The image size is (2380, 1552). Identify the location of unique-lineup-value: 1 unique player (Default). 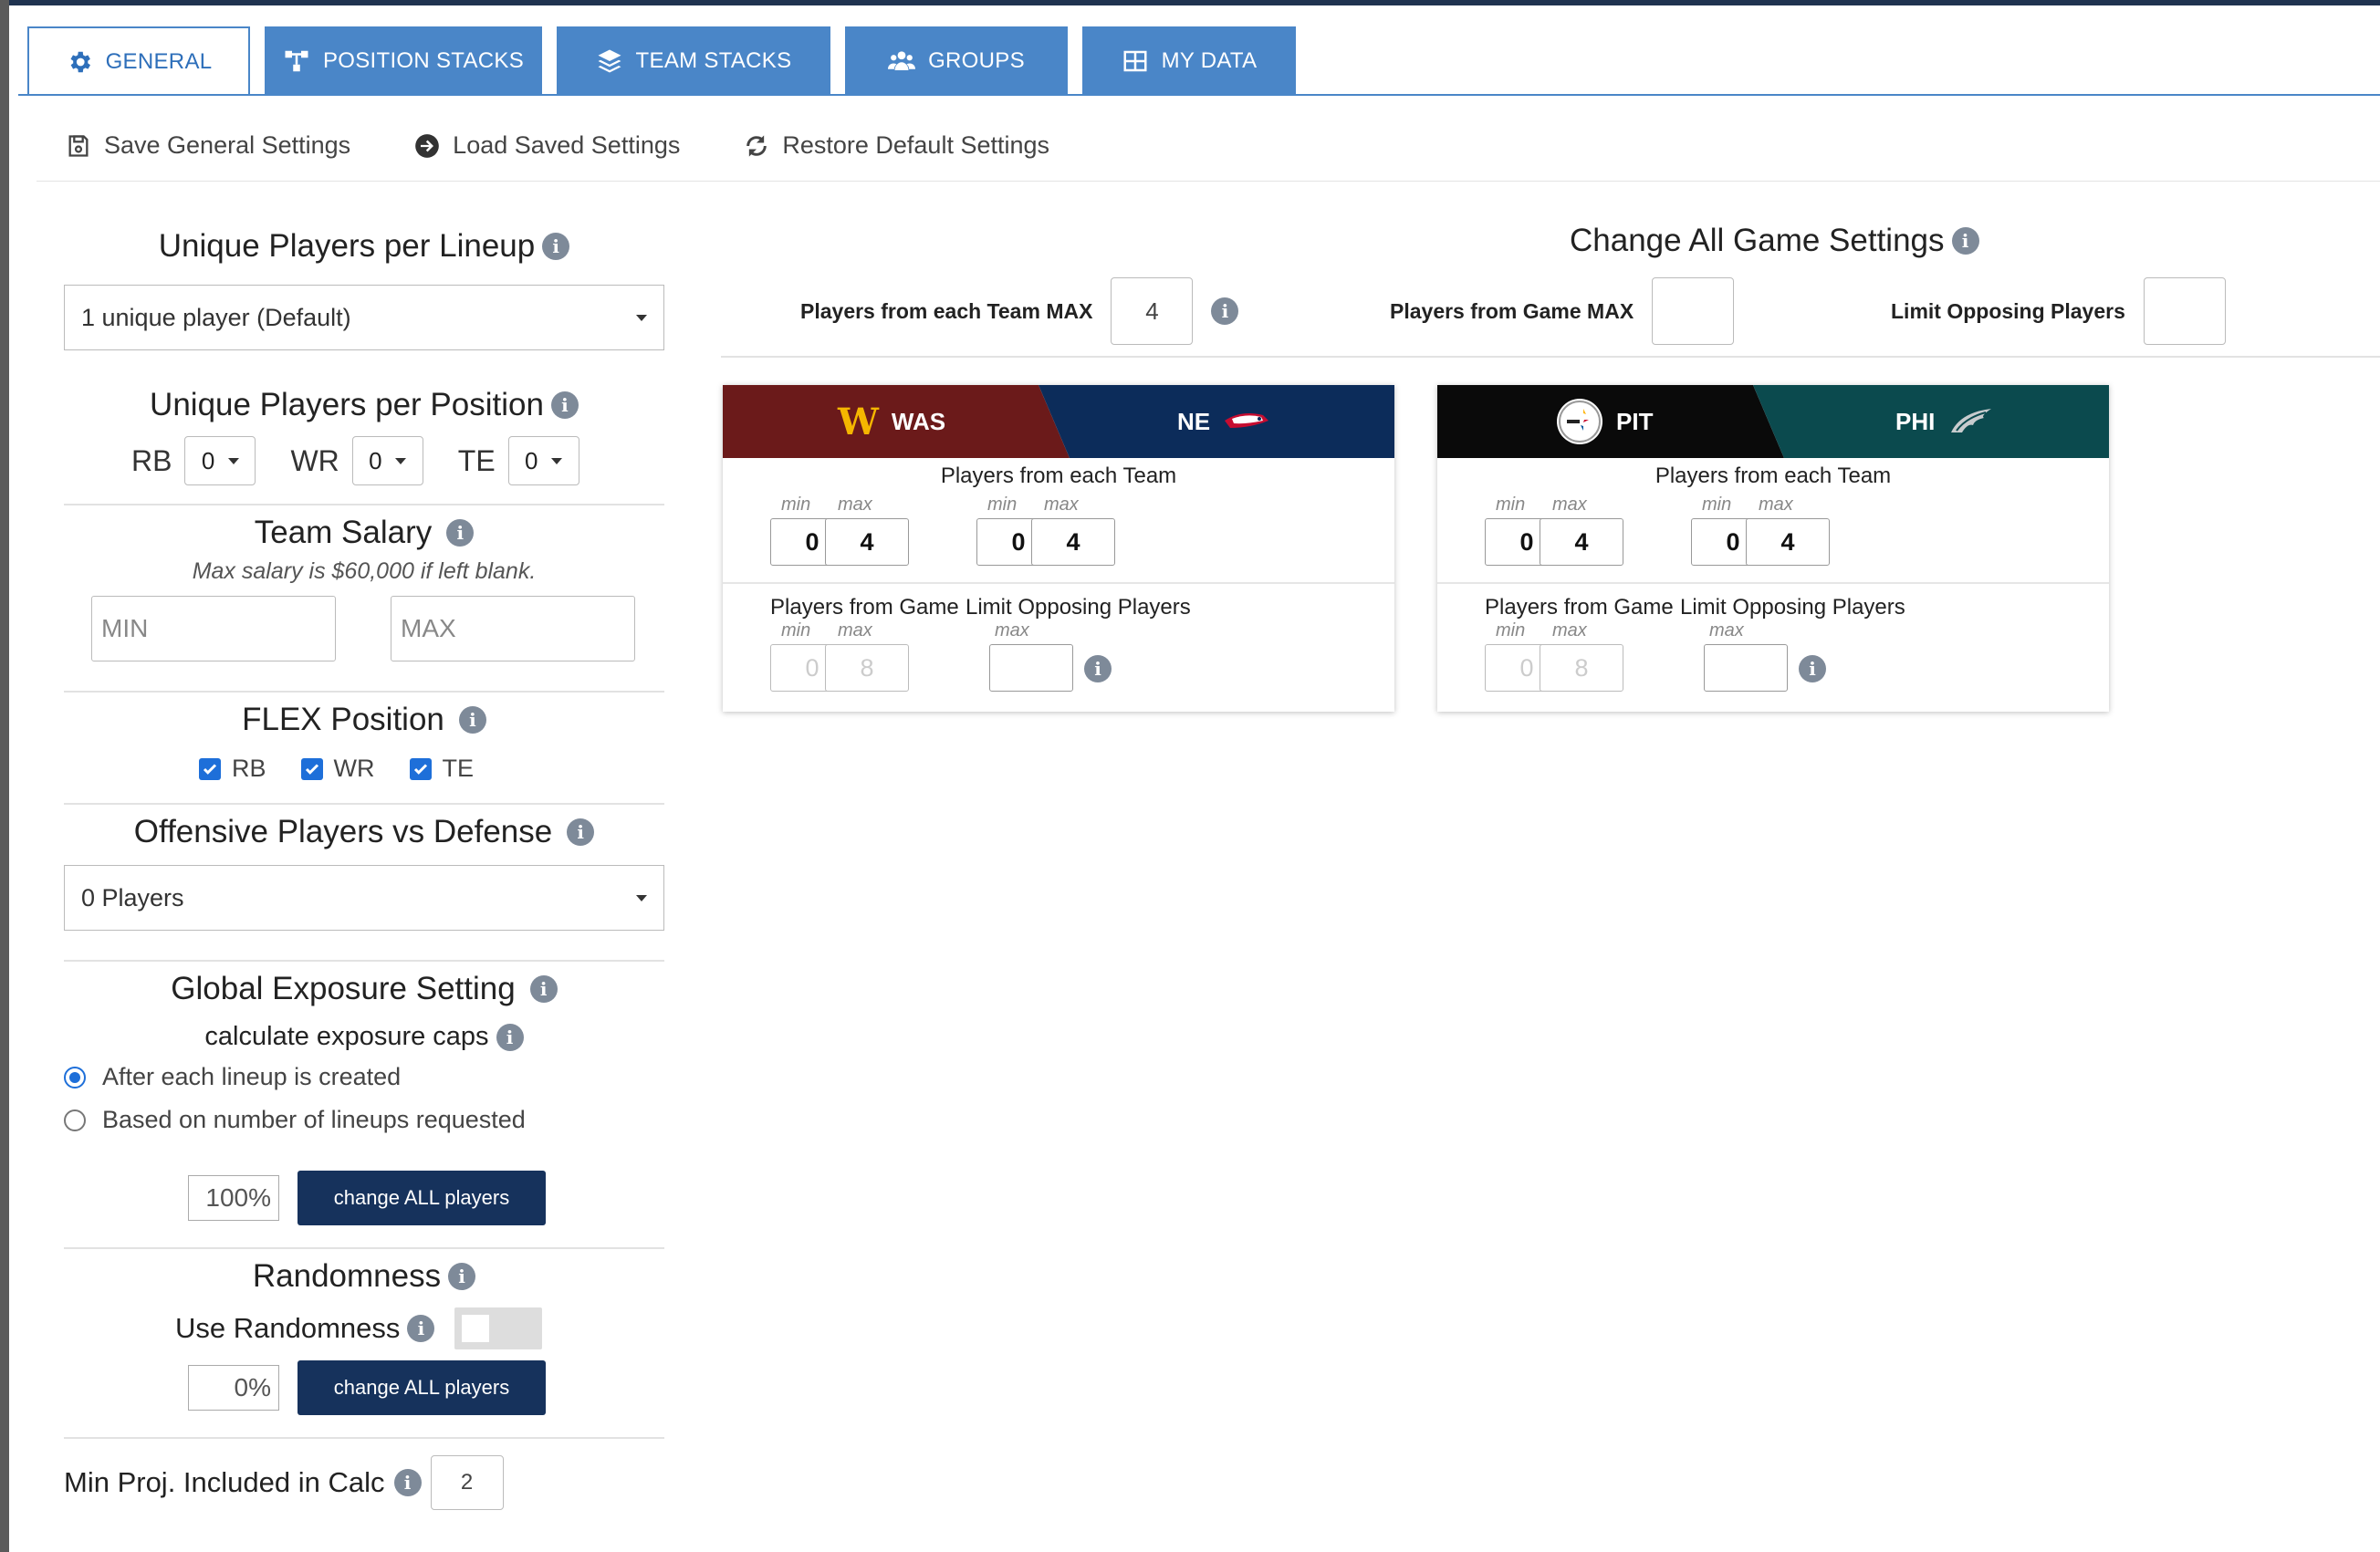
(216, 317).